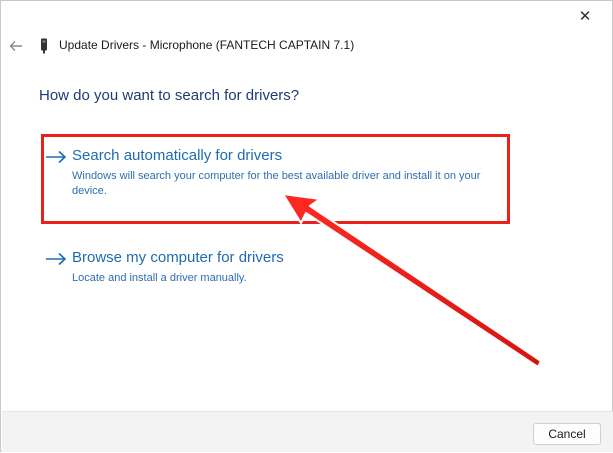 The height and width of the screenshot is (453, 613). I want to click on option-description: Locate and install a driver manually., so click(159, 278).